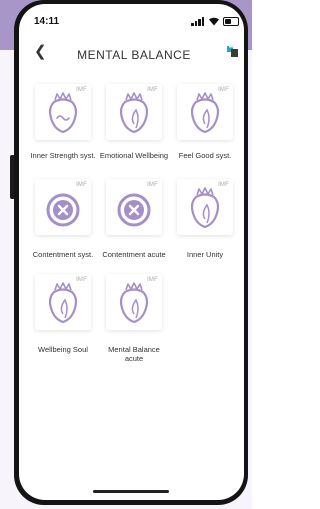  I want to click on status-time: 14:11, so click(47, 21).